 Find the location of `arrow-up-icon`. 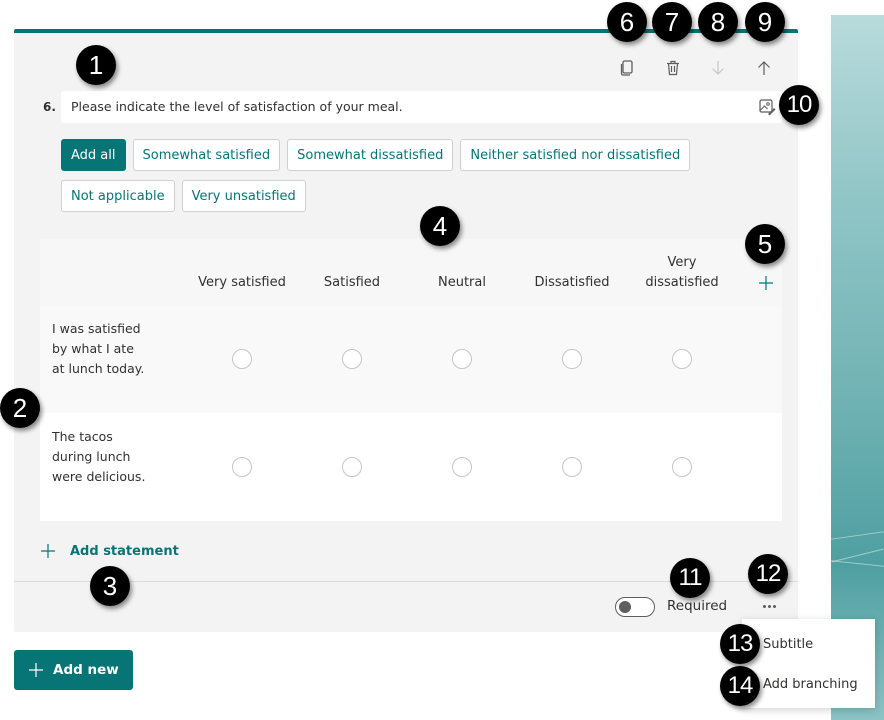

arrow-up-icon is located at coordinates (764, 68).